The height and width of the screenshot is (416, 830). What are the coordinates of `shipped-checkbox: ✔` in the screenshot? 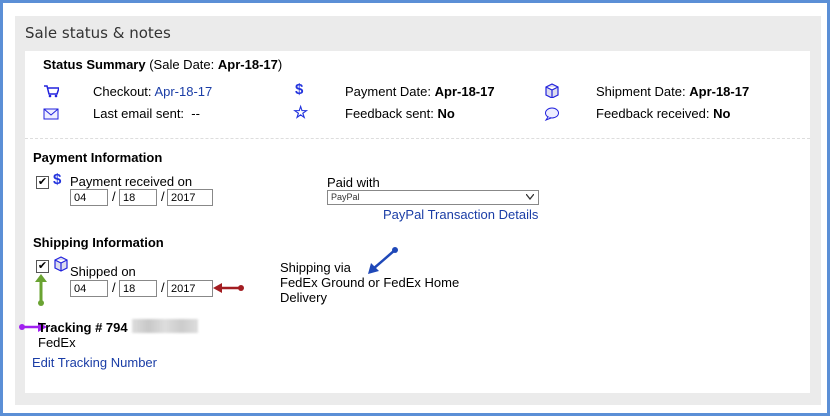 It's located at (42, 266).